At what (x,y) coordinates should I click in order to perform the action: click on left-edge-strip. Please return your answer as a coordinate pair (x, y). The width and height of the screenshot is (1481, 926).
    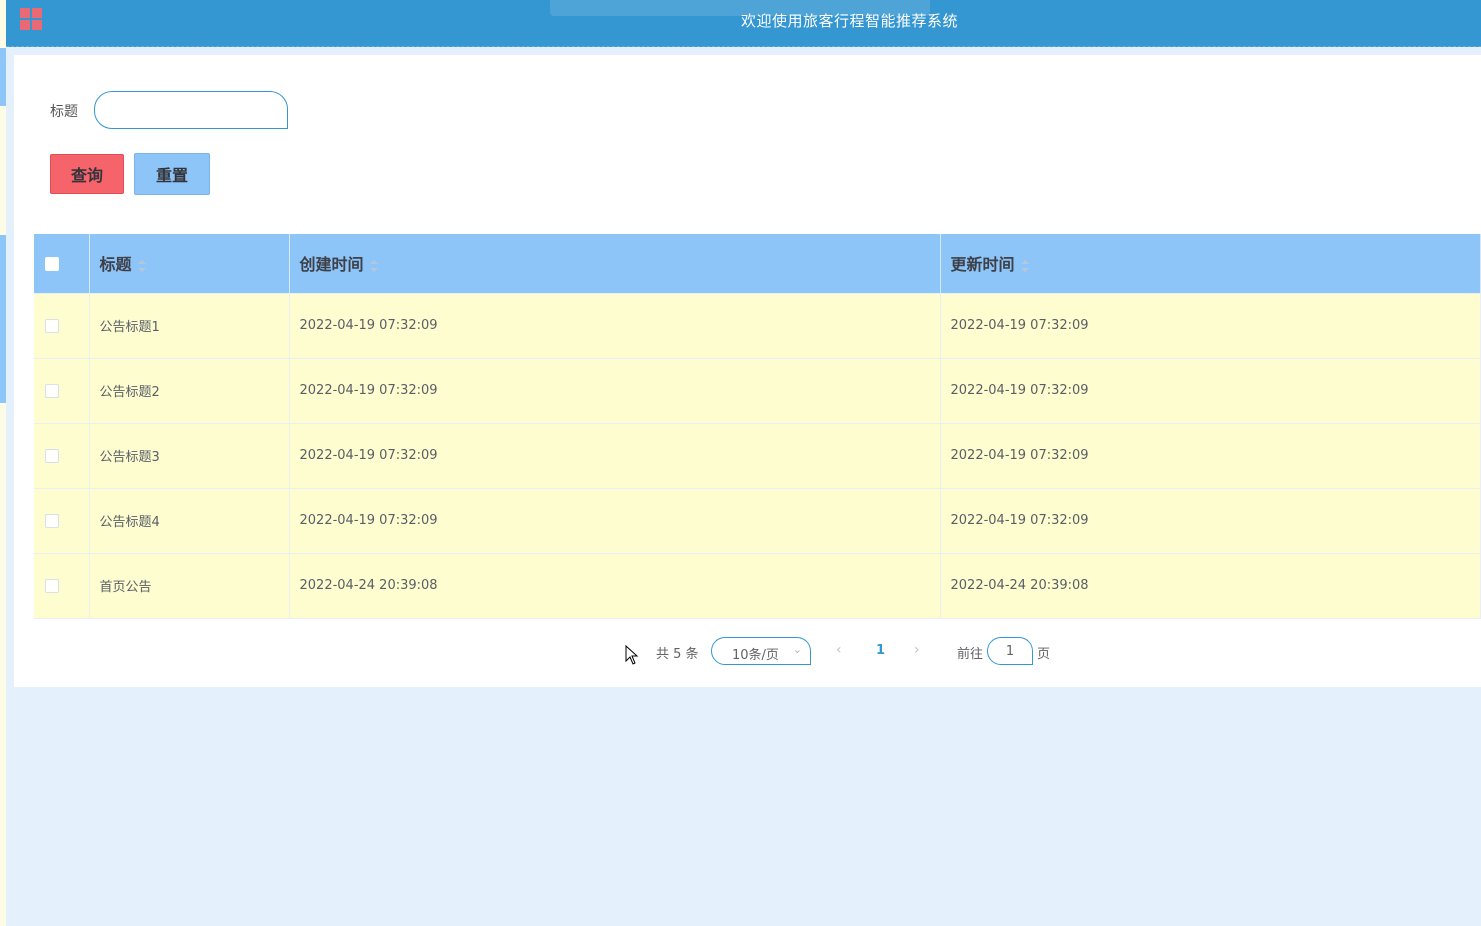
    Looking at the image, I should click on (3, 463).